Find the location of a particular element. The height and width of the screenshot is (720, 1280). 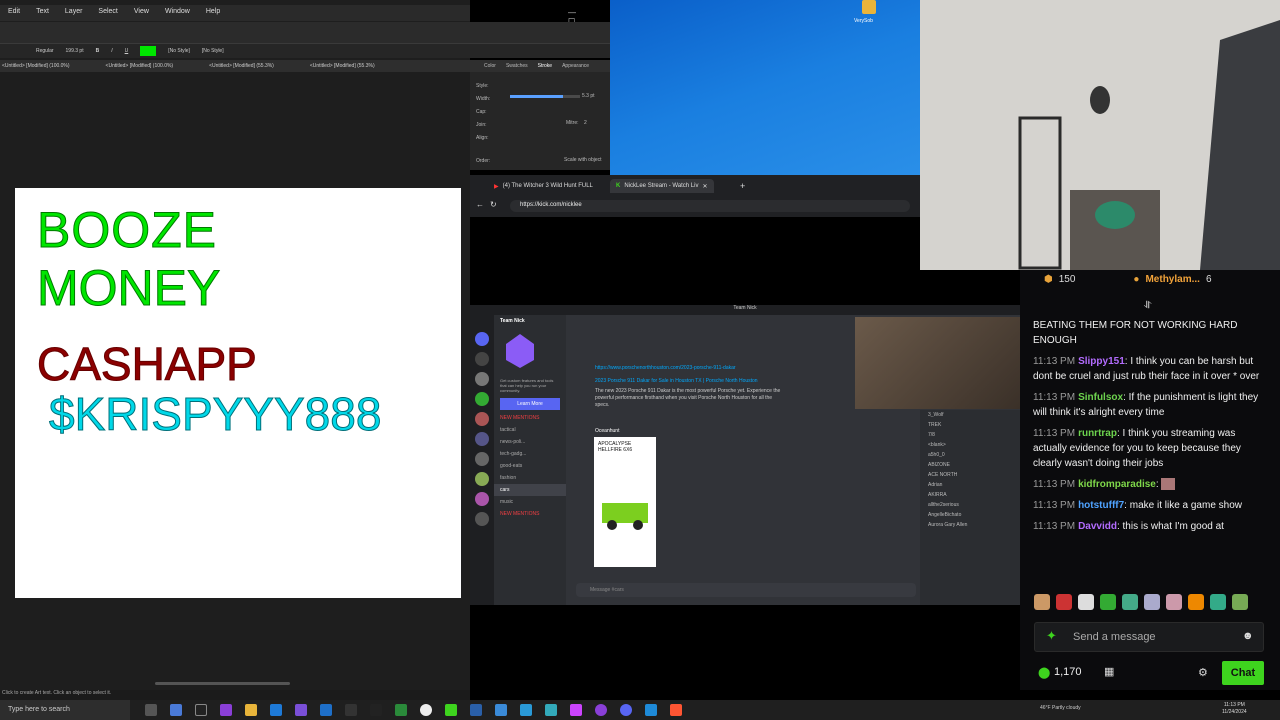

member-item: AKIRRA is located at coordinates (970, 495).